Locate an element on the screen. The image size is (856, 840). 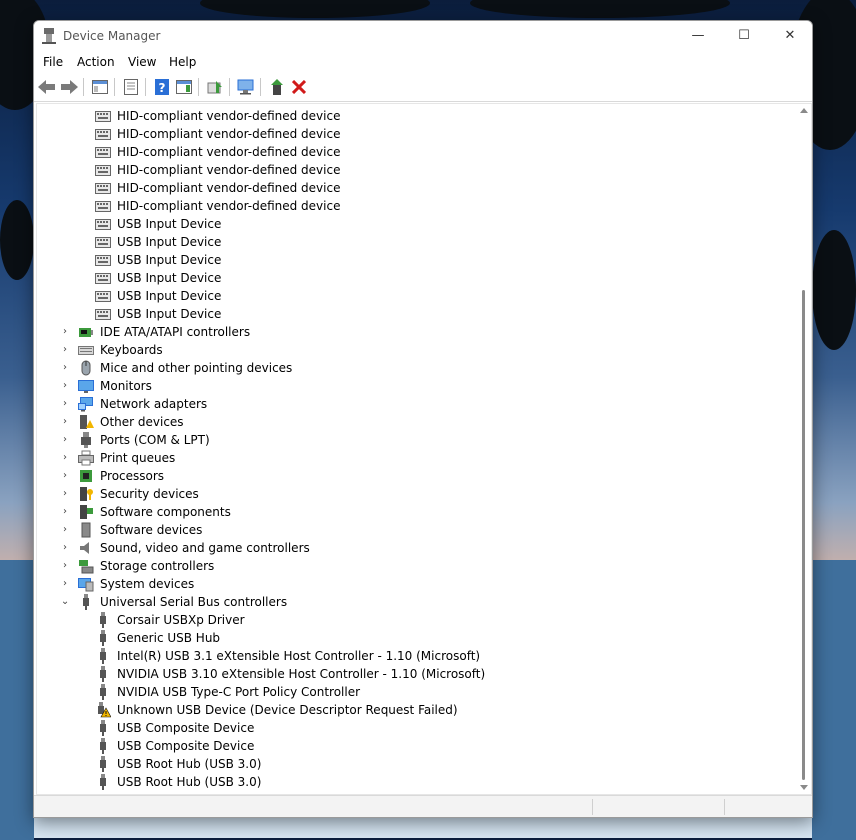
menu-bar: File Action View Help is located at coordinates (423, 62).